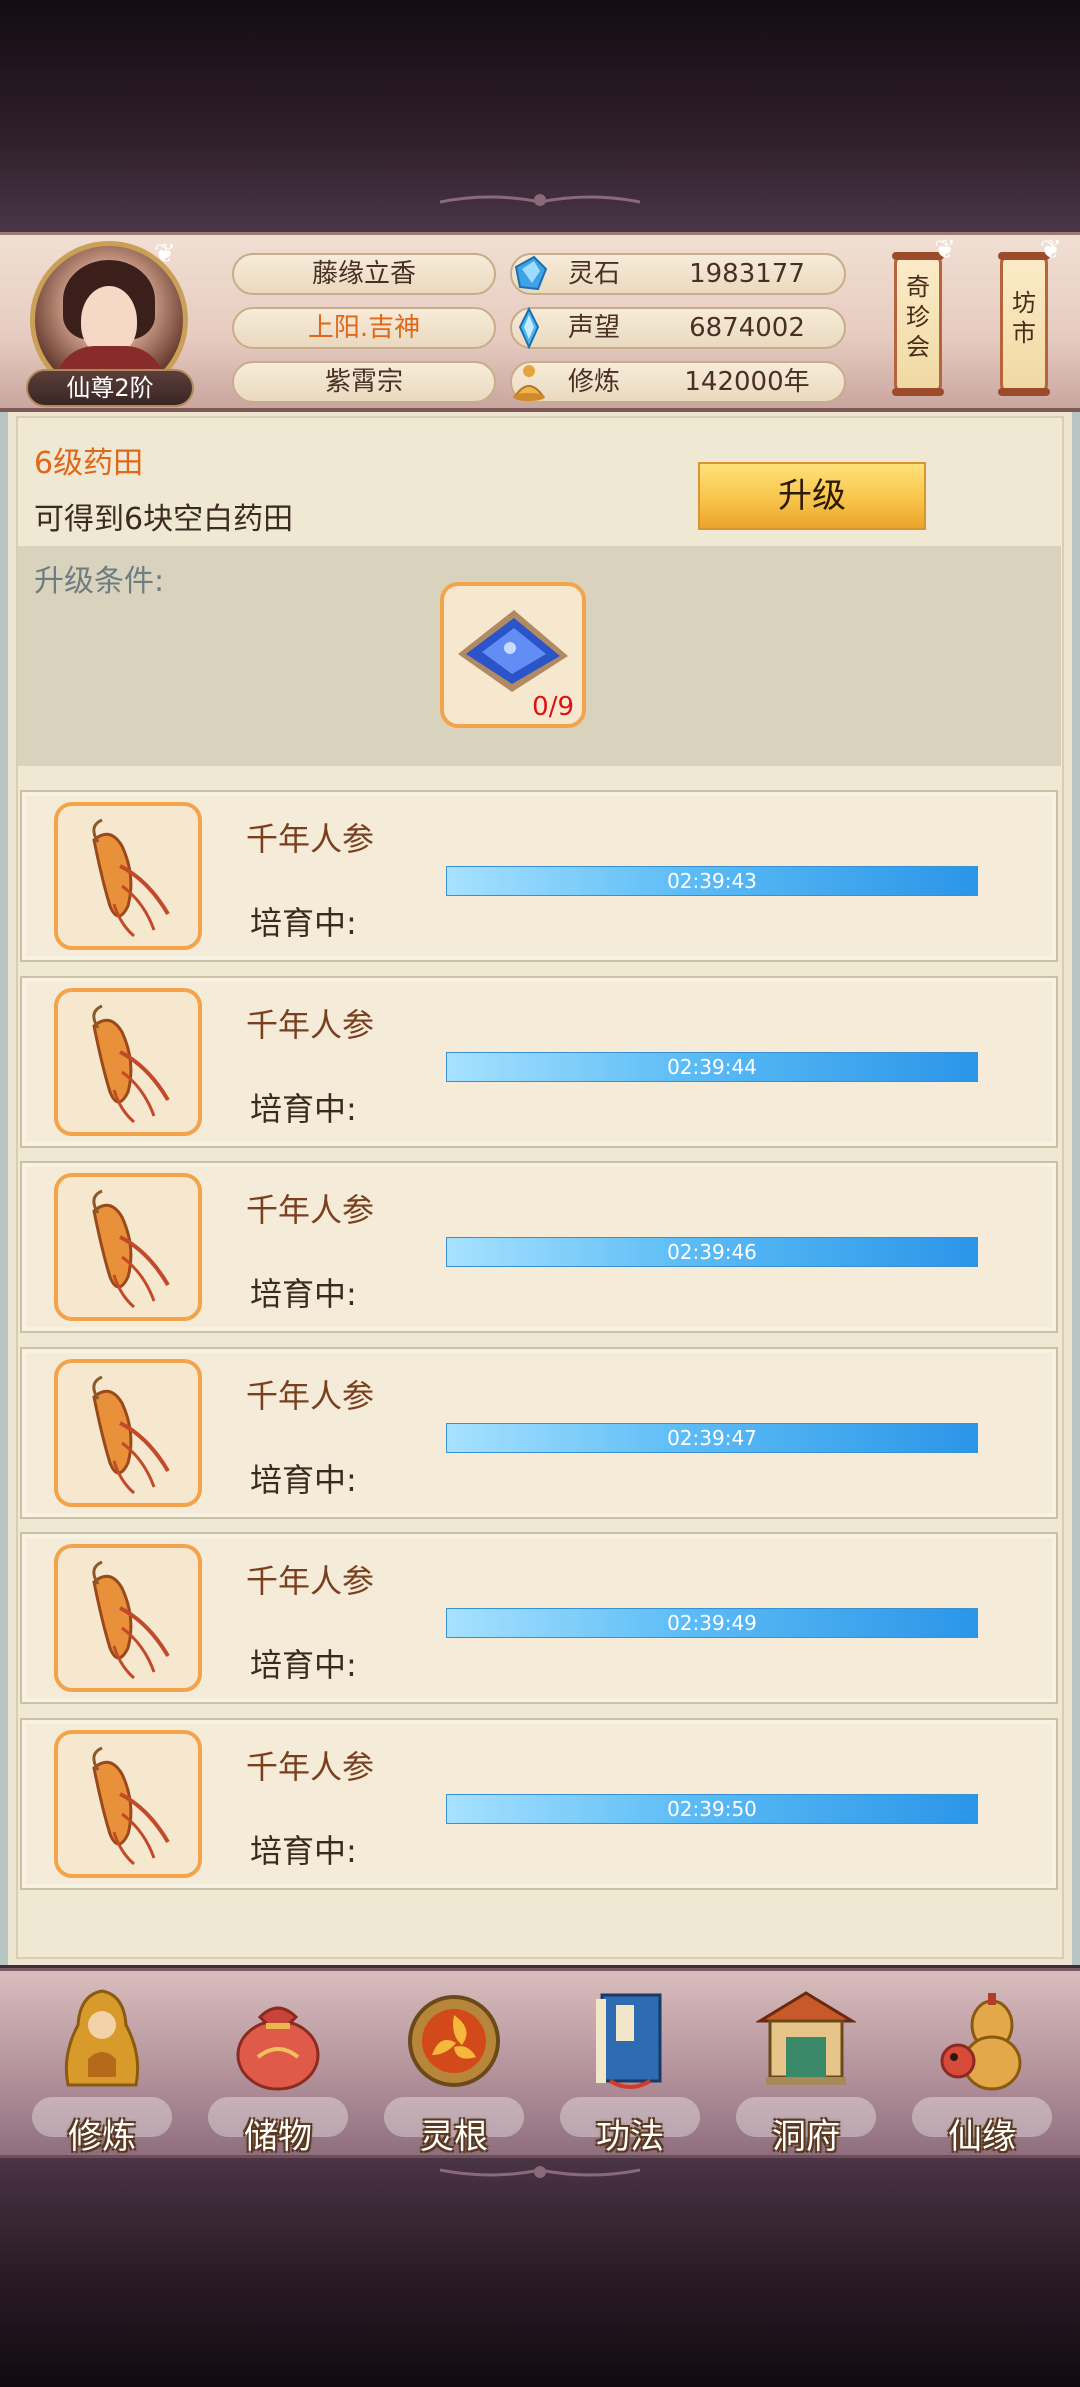  Describe the element at coordinates (364, 274) in the screenshot. I see `player-name: 藤缘立香` at that location.